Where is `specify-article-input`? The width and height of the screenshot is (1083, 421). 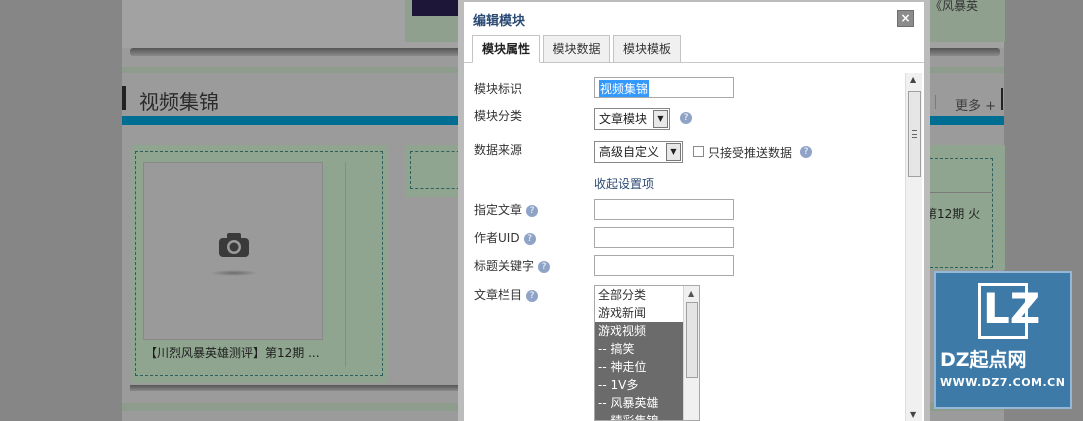 specify-article-input is located at coordinates (664, 209).